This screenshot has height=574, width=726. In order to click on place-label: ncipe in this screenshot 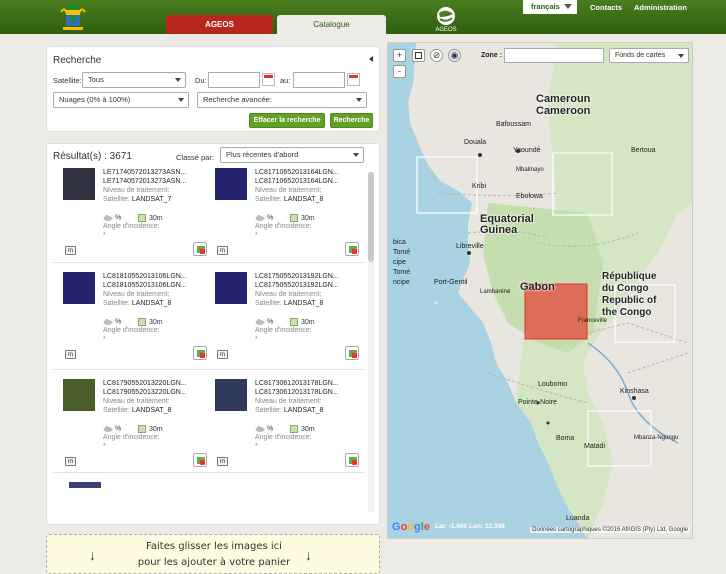, I will do `click(401, 282)`.